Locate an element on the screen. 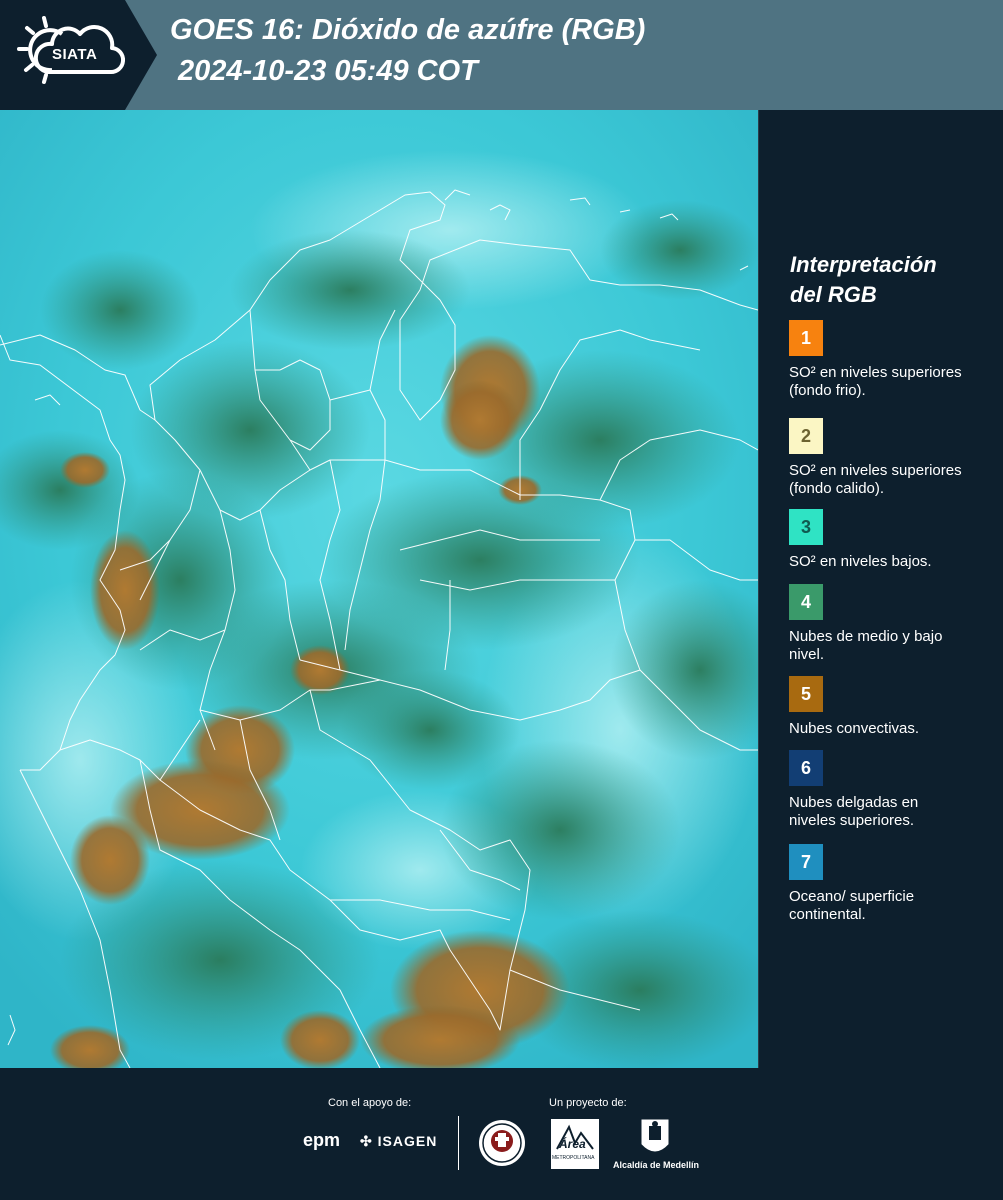 The height and width of the screenshot is (1200, 1003). university-seal-logo is located at coordinates (502, 1145).